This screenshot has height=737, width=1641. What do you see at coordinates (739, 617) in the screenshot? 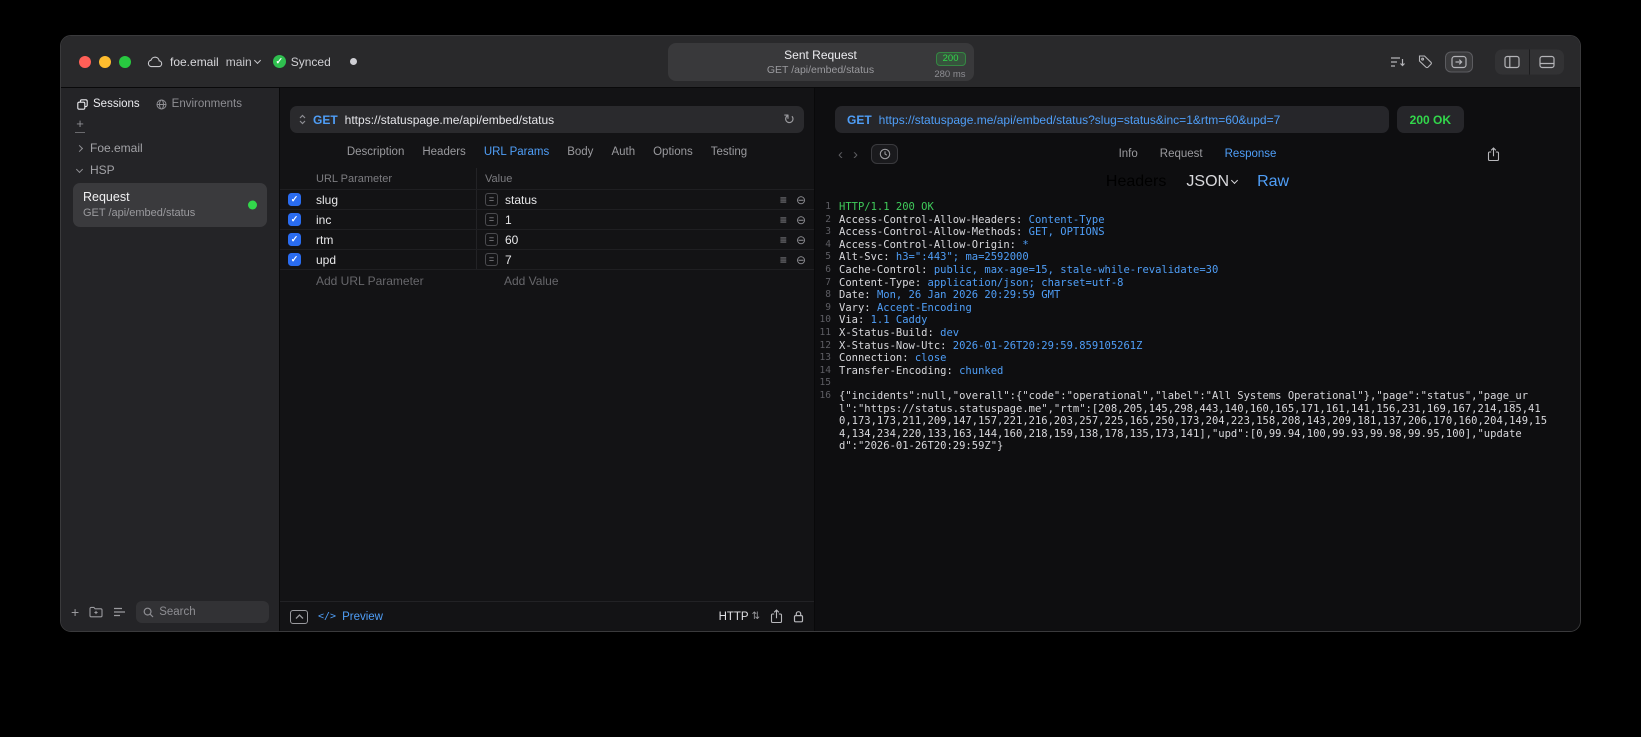
I see `protocol-selector: HTTP ⇅` at bounding box center [739, 617].